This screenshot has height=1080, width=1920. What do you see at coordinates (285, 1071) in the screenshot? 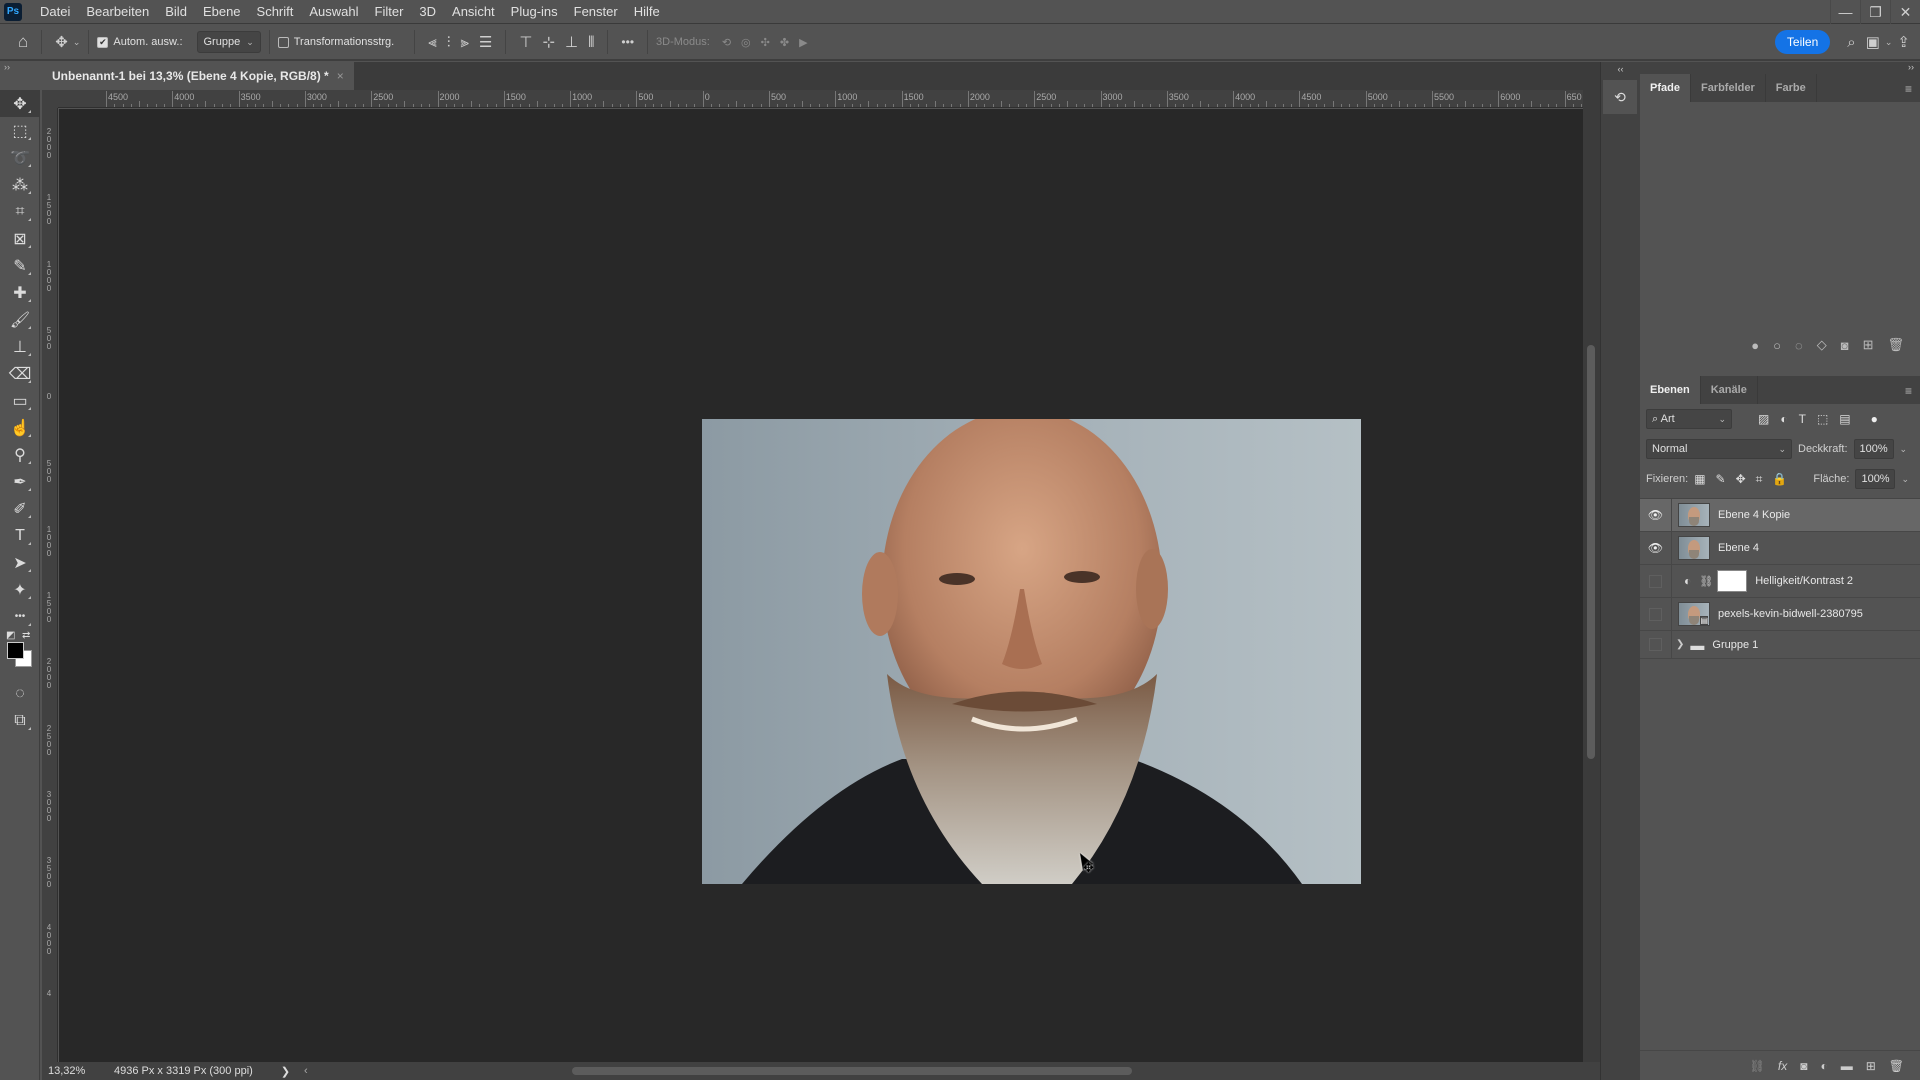
I see `status-menu-arrow-icon: ❯` at bounding box center [285, 1071].